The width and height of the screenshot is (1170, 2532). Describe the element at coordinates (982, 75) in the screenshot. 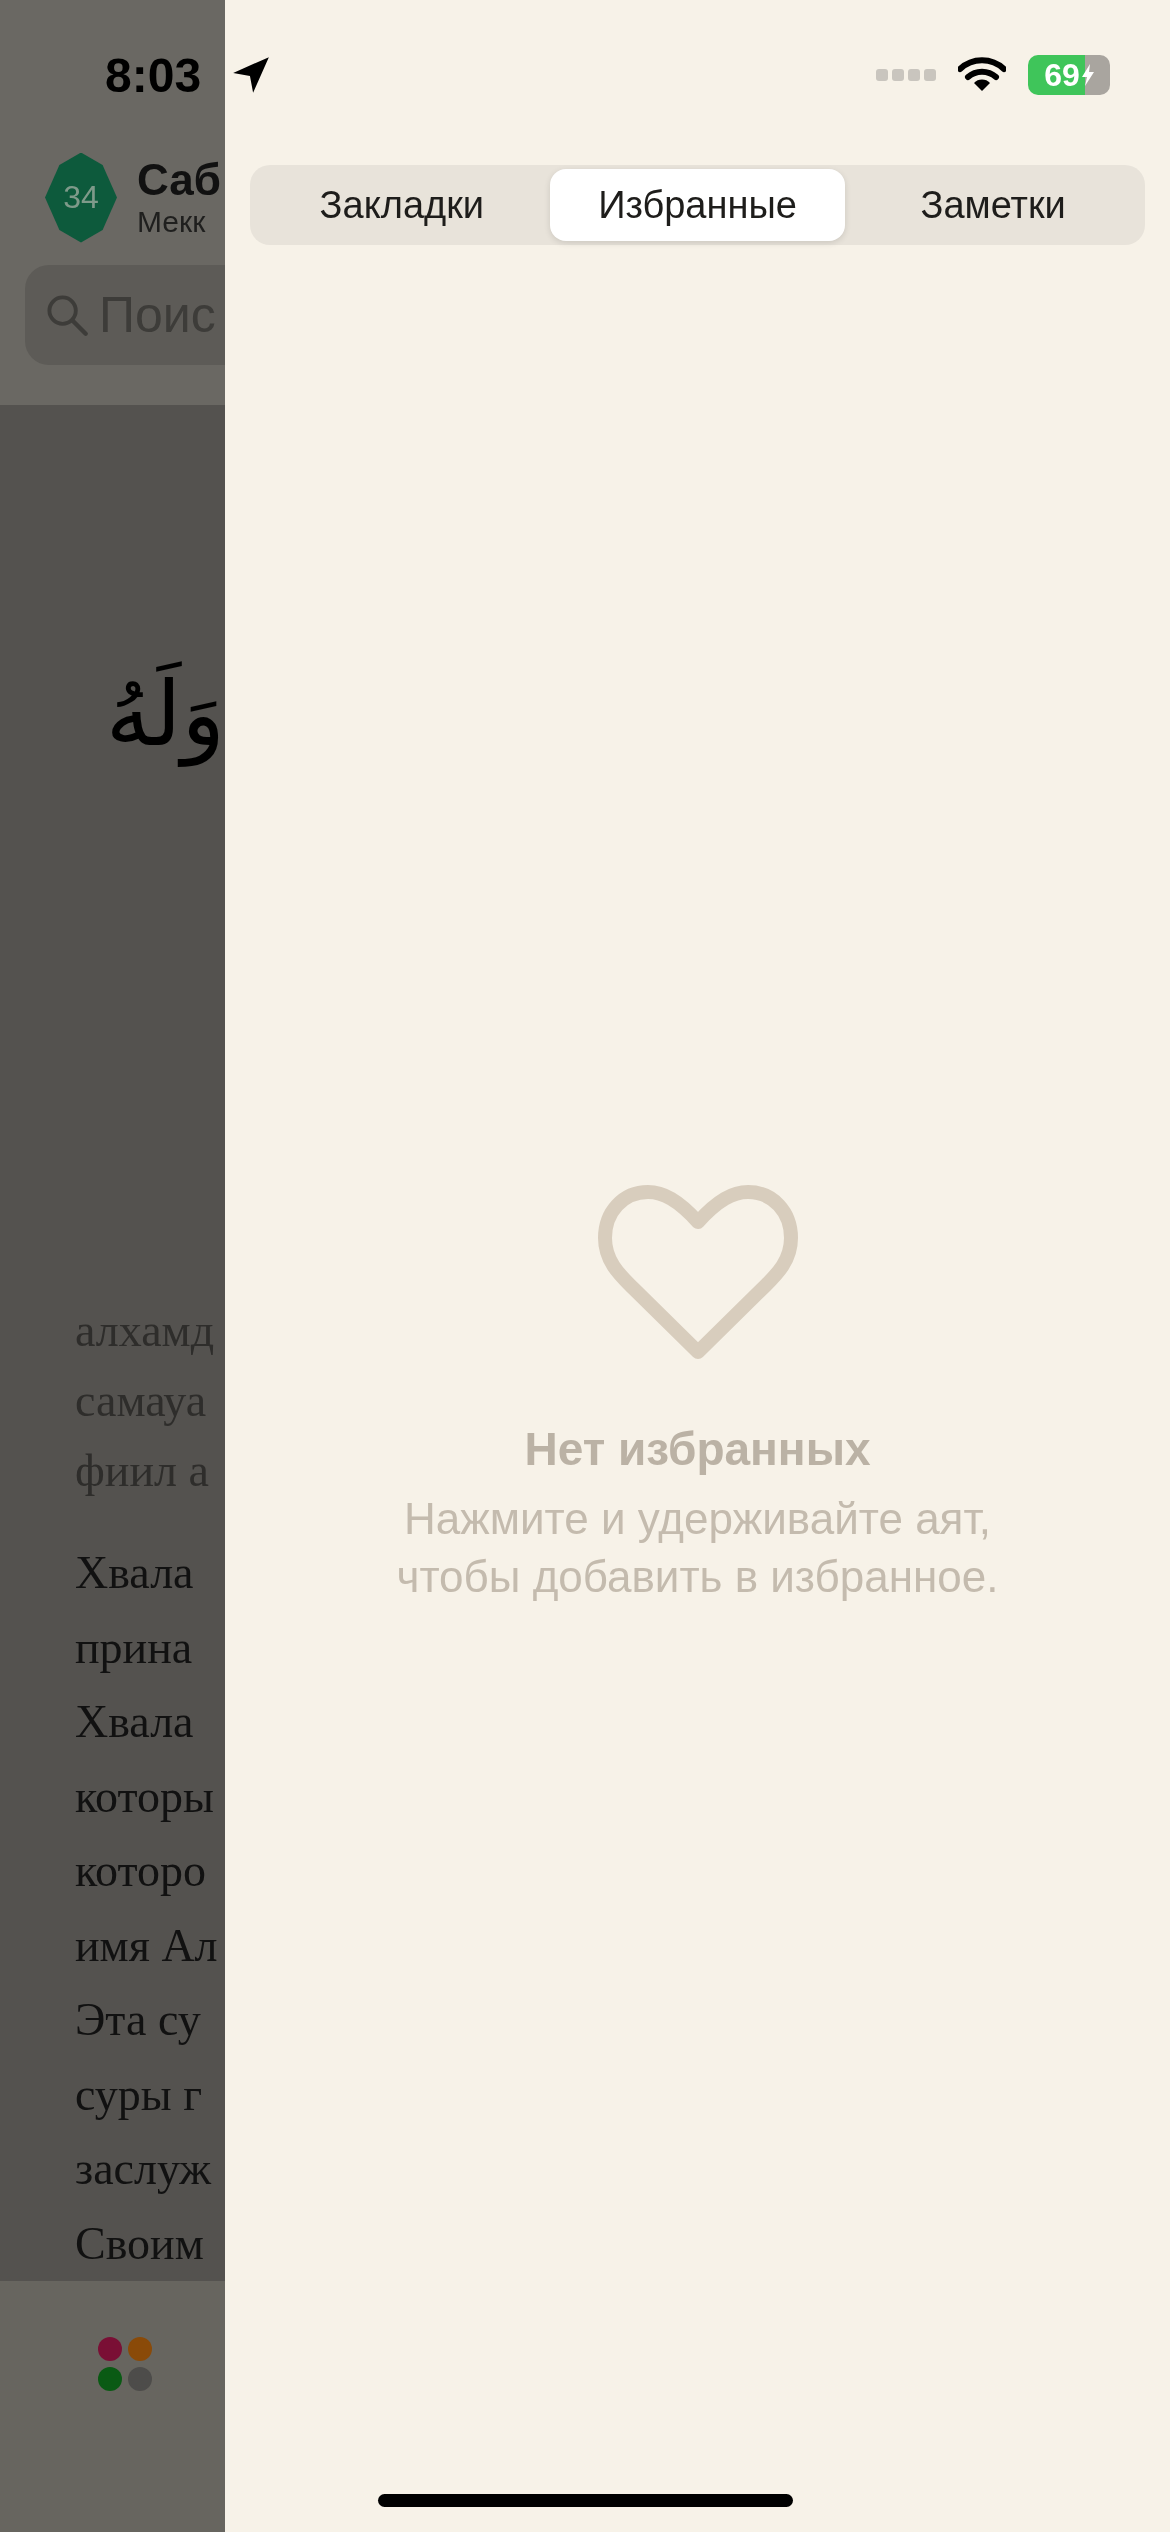

I see `wifi-icon` at that location.